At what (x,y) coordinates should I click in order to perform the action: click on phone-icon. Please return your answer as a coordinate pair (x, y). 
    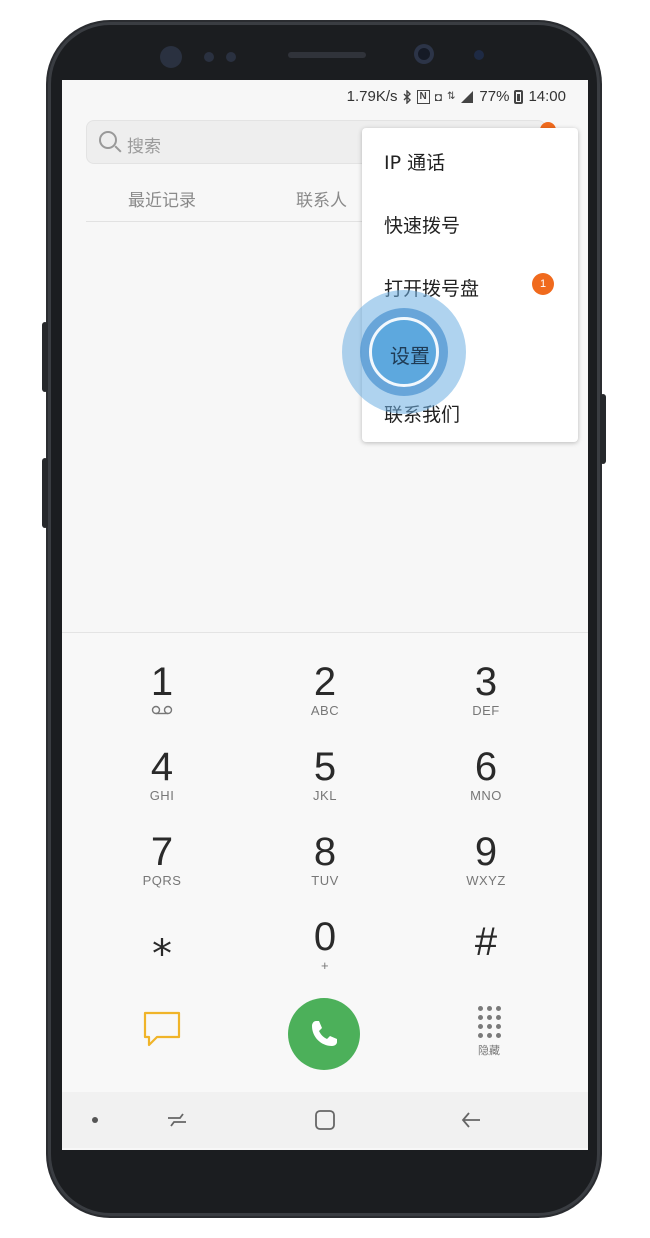
    Looking at the image, I should click on (324, 1033).